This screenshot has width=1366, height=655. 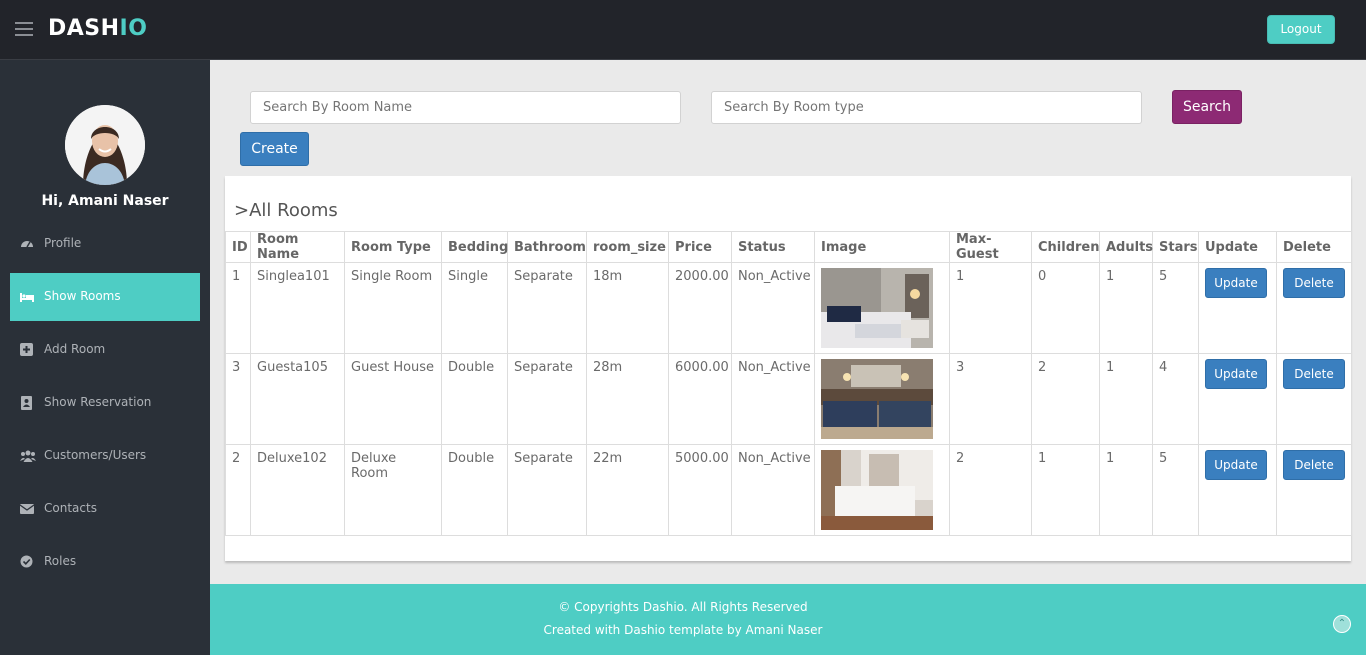 I want to click on envelope-icon, so click(x=27, y=509).